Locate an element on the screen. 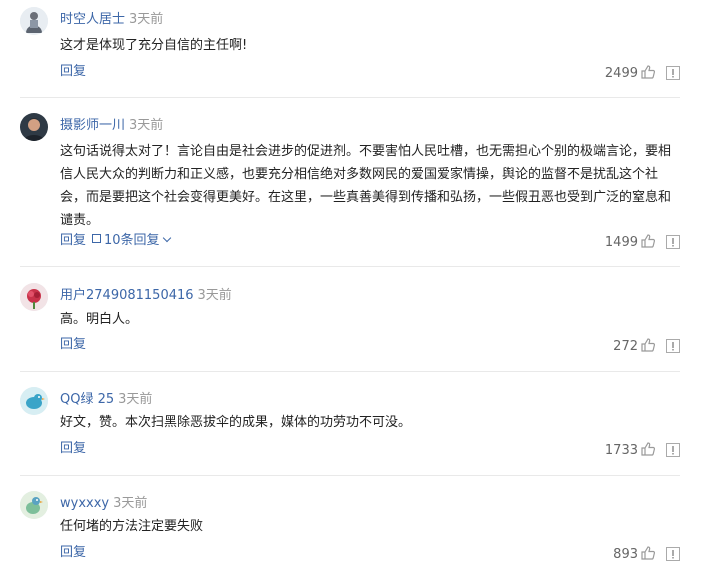 The image size is (708, 574). like-count: 272 is located at coordinates (625, 346).